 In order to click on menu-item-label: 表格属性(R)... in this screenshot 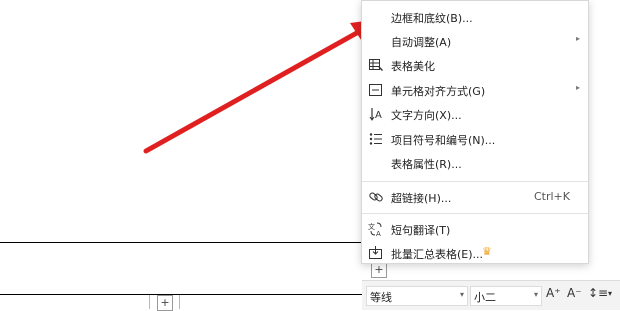, I will do `click(426, 164)`.